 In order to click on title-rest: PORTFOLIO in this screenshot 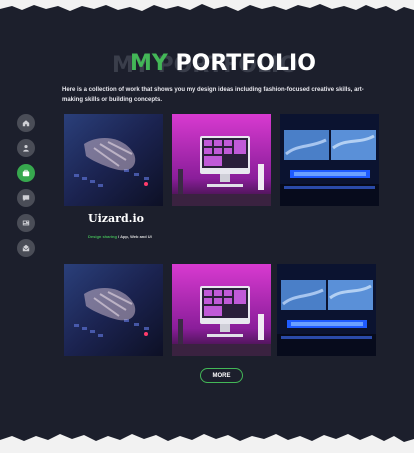, I will do `click(241, 63)`.